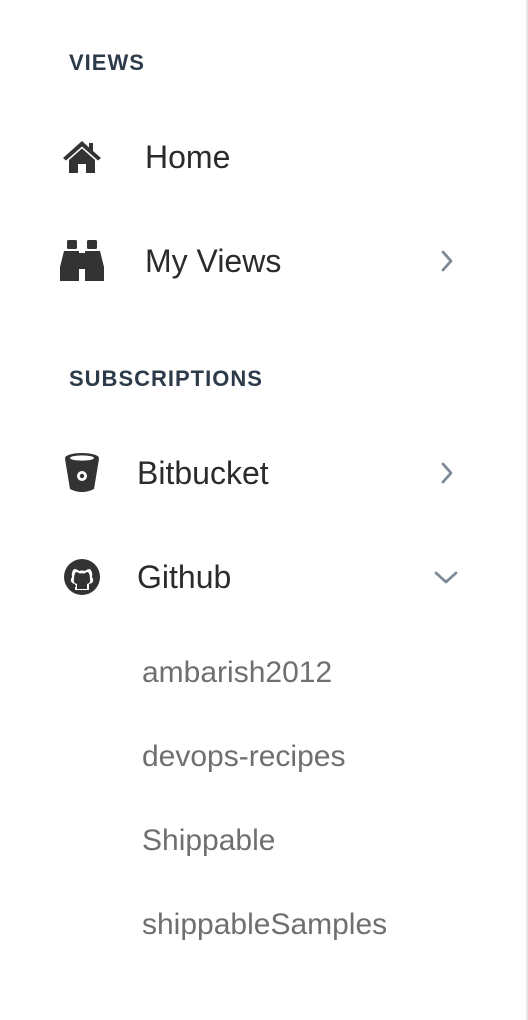 The width and height of the screenshot is (528, 1020). Describe the element at coordinates (82, 577) in the screenshot. I see `github-icon` at that location.